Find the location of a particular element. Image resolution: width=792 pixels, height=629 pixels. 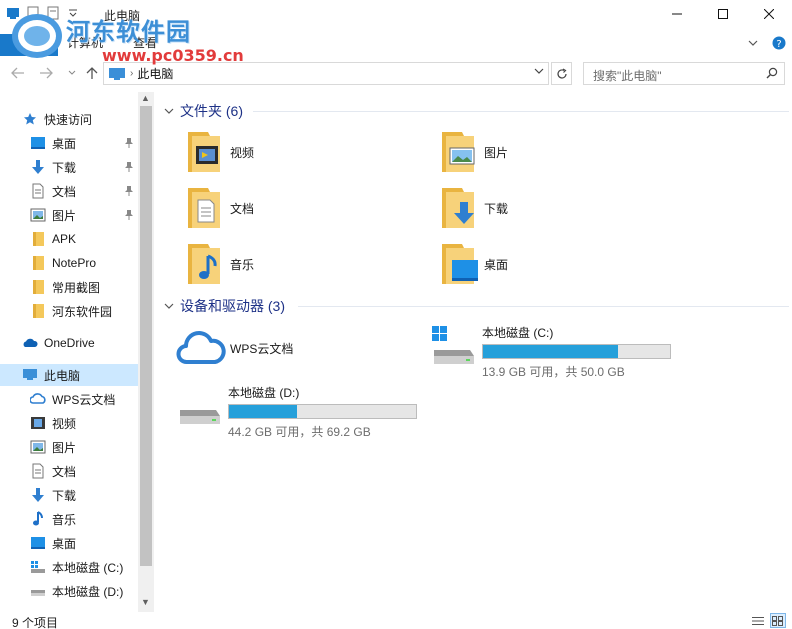

wps-cloud-item: WPS云文档 is located at coordinates (276, 348).